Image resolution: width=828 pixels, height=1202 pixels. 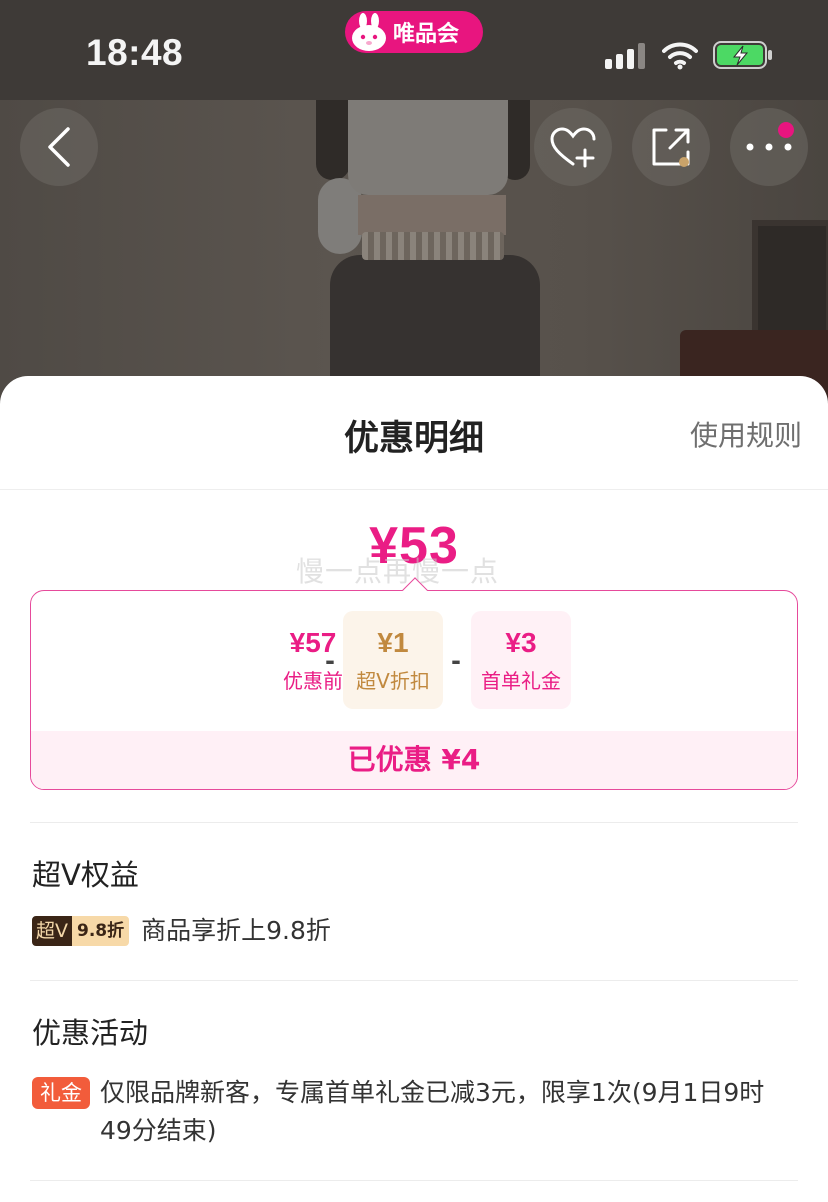 What do you see at coordinates (52, 931) in the screenshot?
I see `vip-badge-left: 超V` at bounding box center [52, 931].